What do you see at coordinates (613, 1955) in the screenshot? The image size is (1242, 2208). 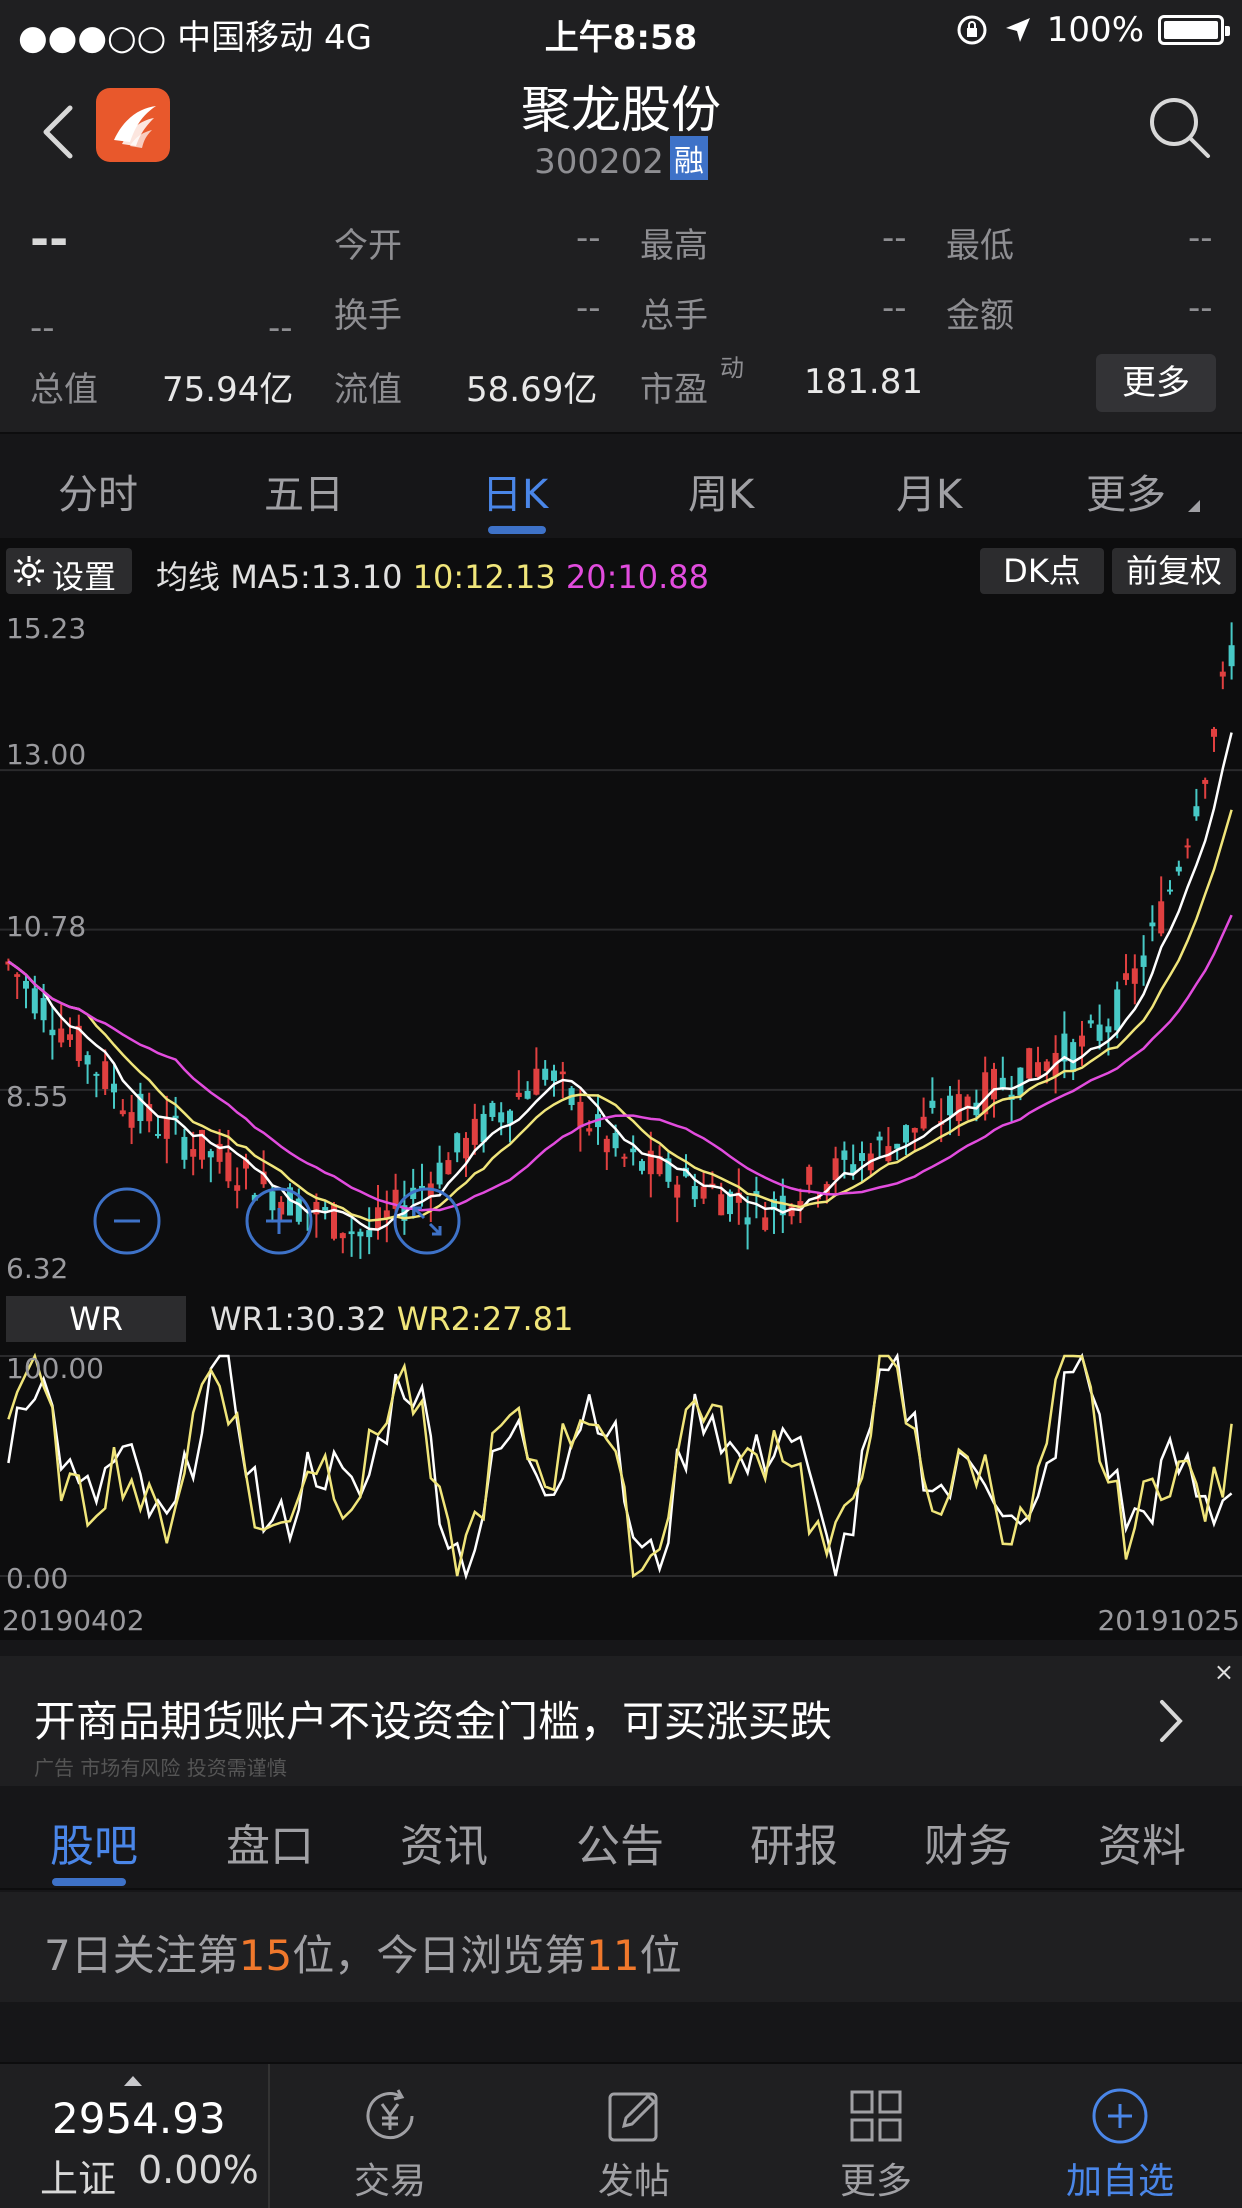 I see `browse-rank: 11` at bounding box center [613, 1955].